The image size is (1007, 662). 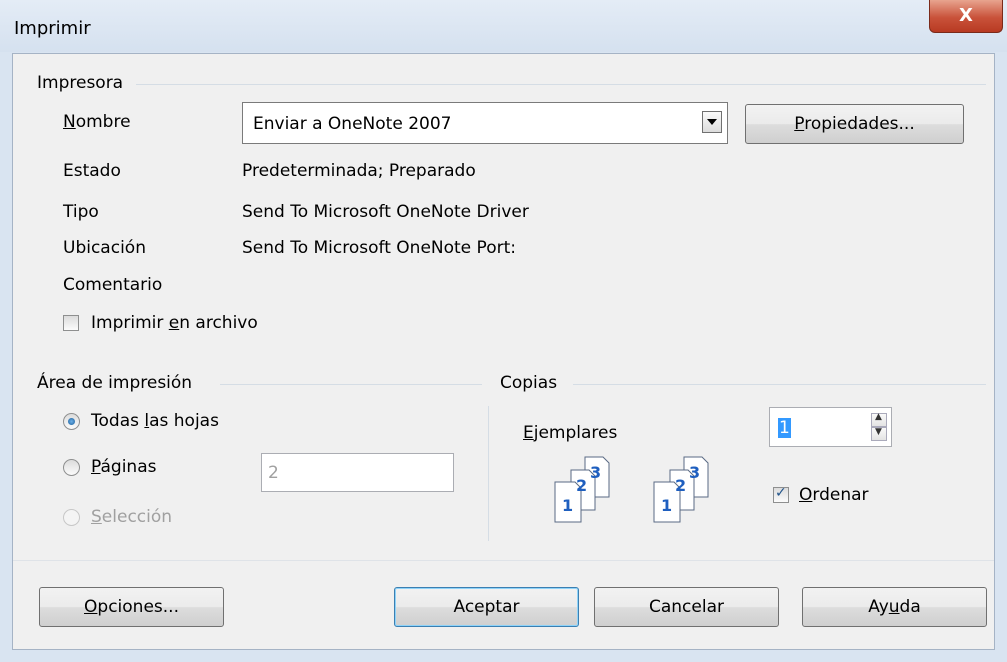 I want to click on comment-label: Comentario, so click(x=113, y=285).